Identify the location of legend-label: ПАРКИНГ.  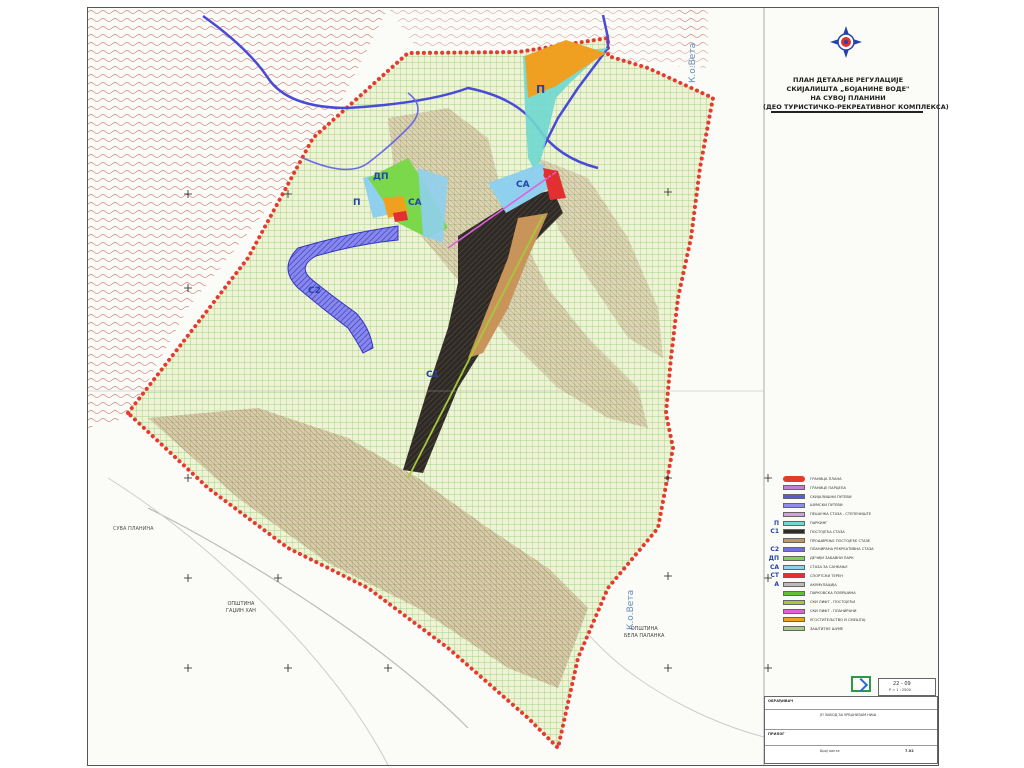
(819, 523).